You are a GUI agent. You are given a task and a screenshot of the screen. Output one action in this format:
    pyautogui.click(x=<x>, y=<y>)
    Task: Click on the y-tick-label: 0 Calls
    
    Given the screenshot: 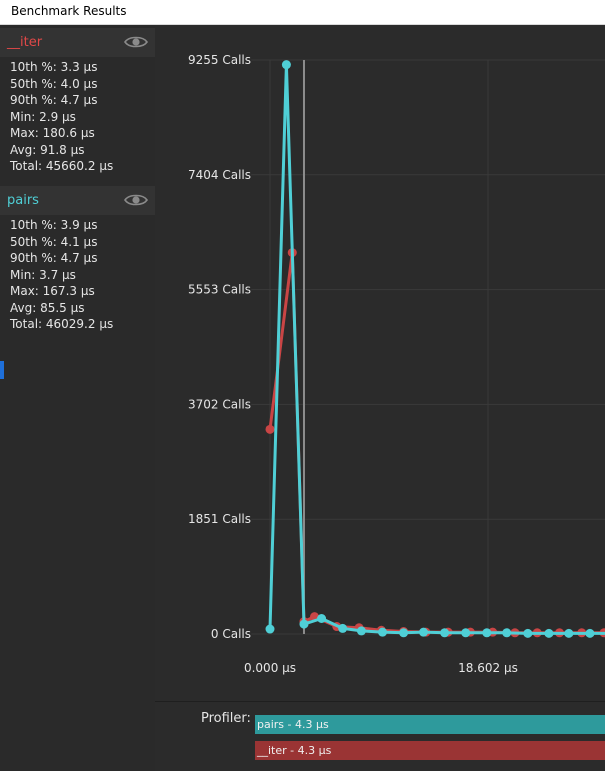 What is the action you would take?
    pyautogui.click(x=231, y=634)
    